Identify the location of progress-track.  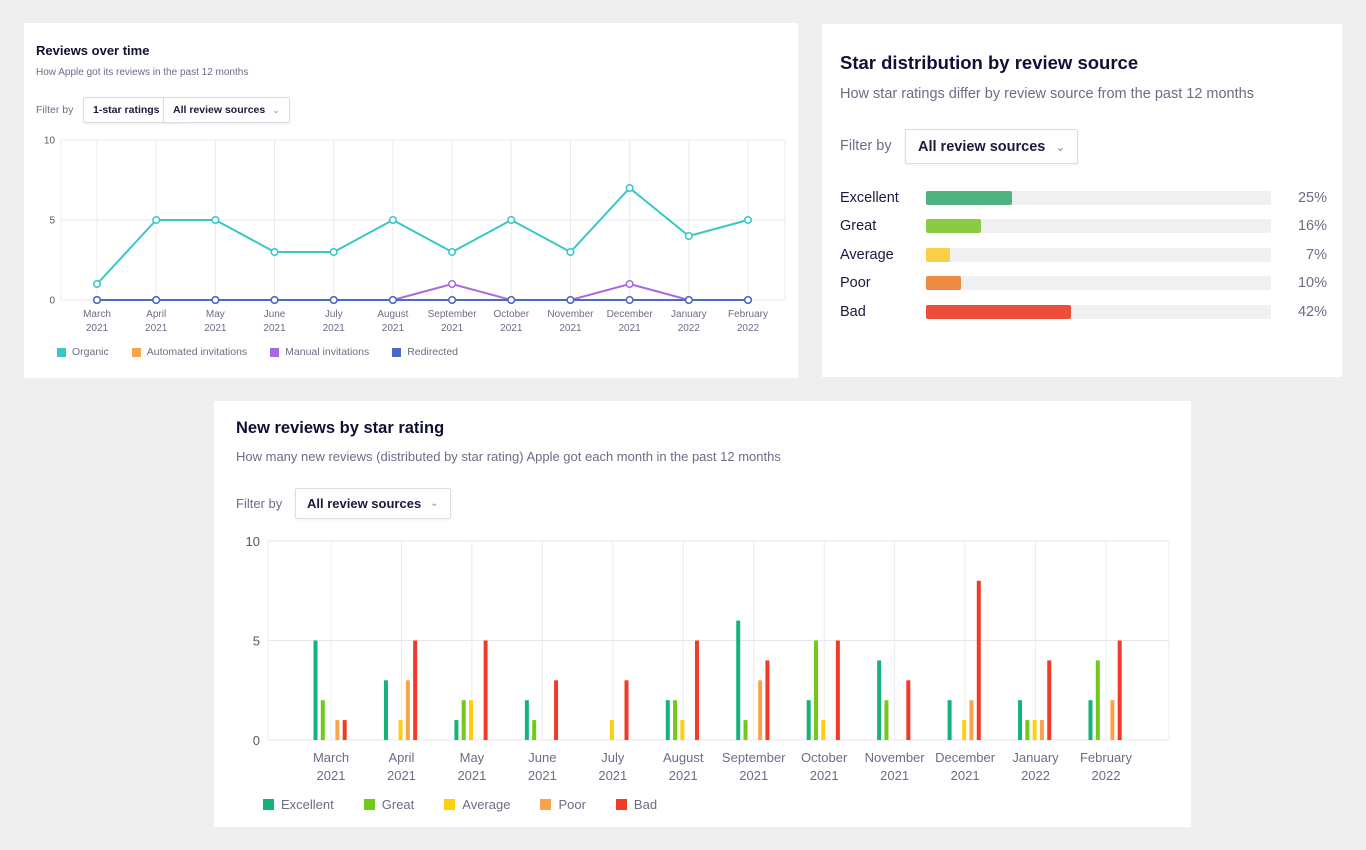
(1098, 255).